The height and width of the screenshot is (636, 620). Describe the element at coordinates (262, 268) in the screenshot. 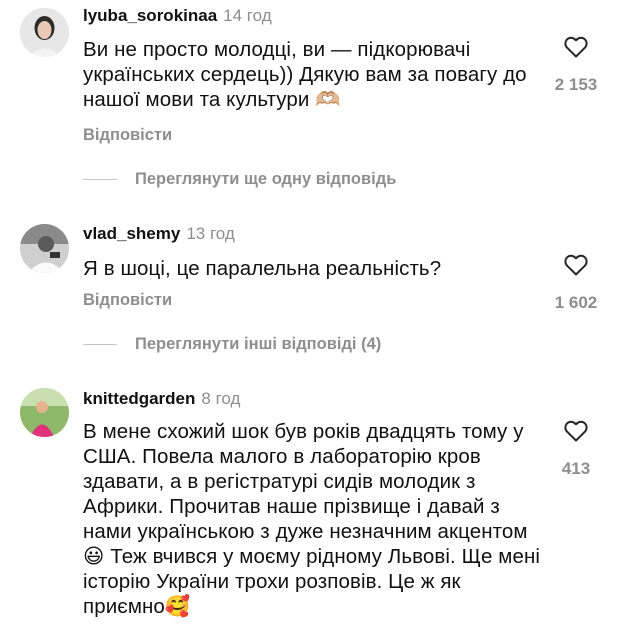

I see `comment-text: Я в шоці, це паралельна реальність?` at that location.